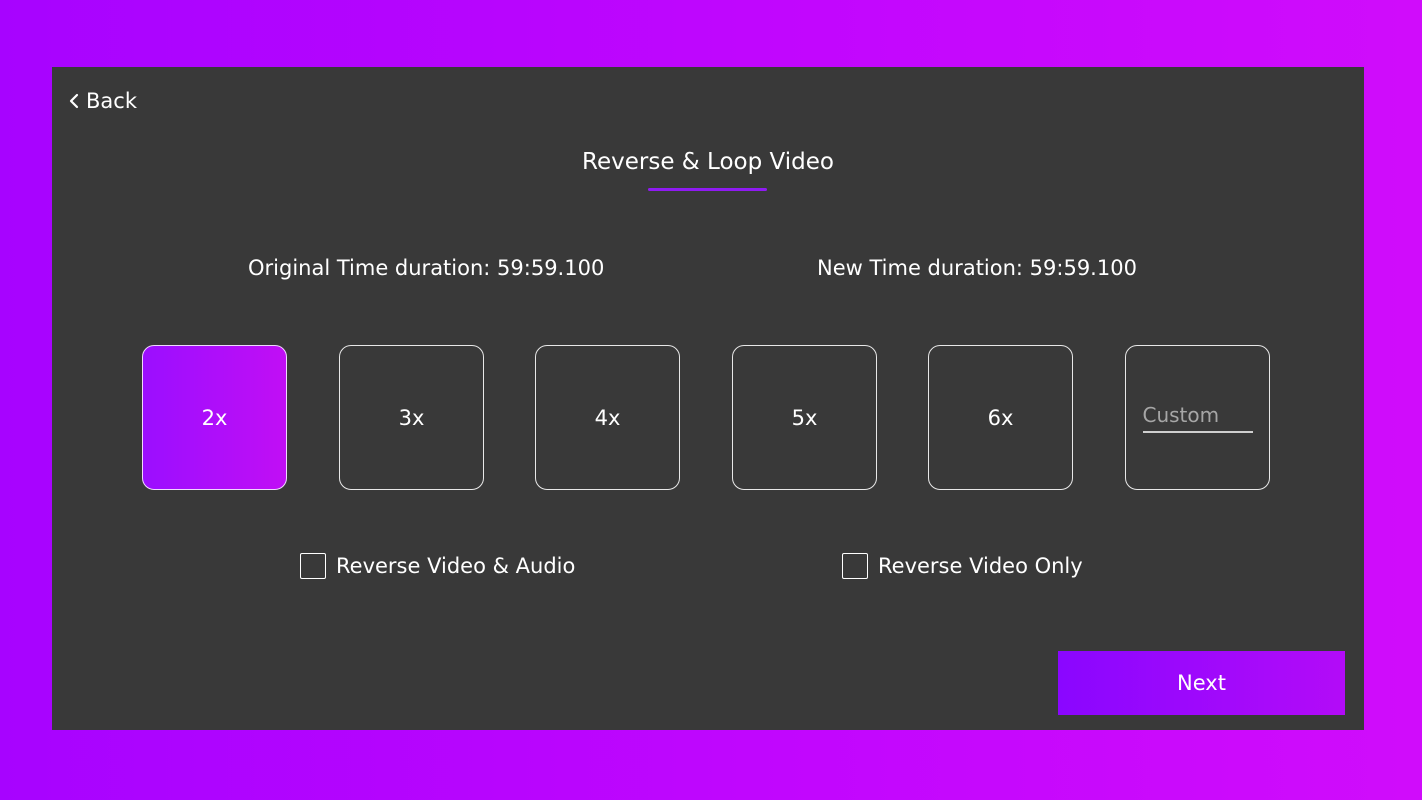 This screenshot has width=1422, height=800. I want to click on page-title: Reverse & Loop Video, so click(708, 162).